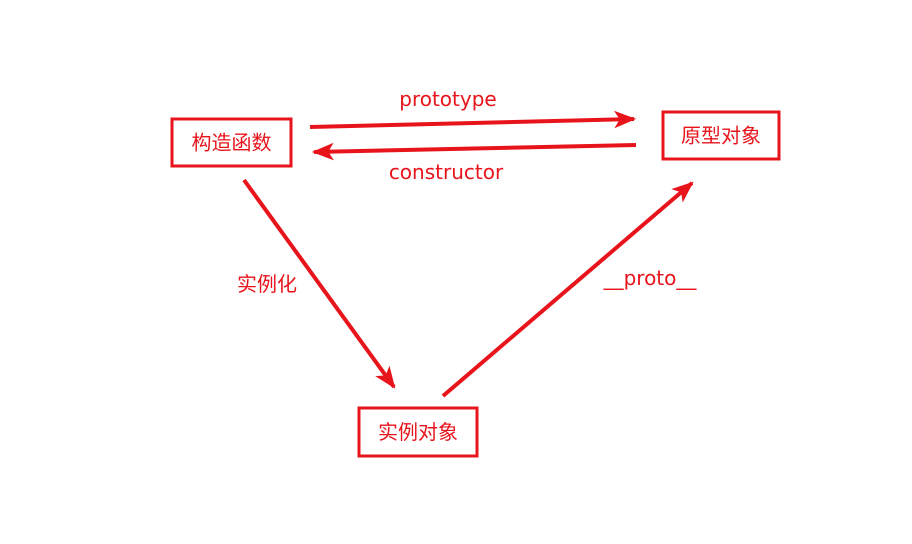  I want to click on node-prototype-object: 原型对象, so click(721, 135).